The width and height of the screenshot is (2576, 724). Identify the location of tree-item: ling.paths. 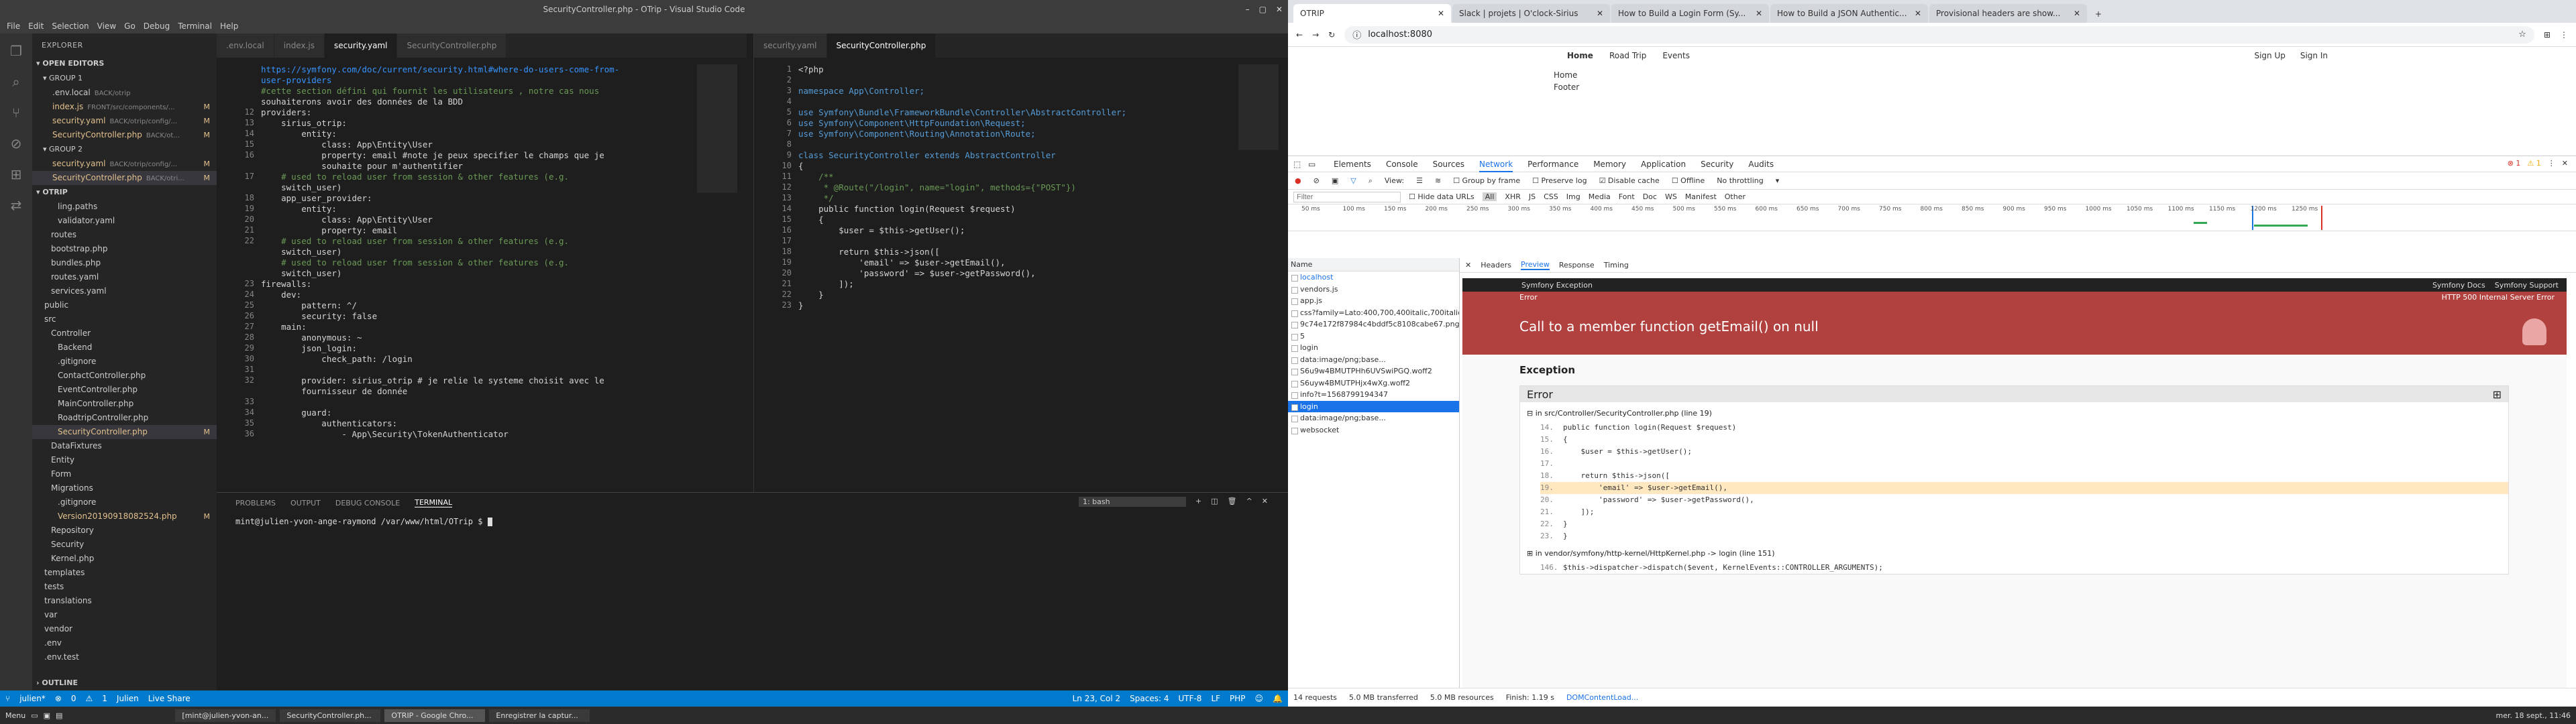
(124, 207).